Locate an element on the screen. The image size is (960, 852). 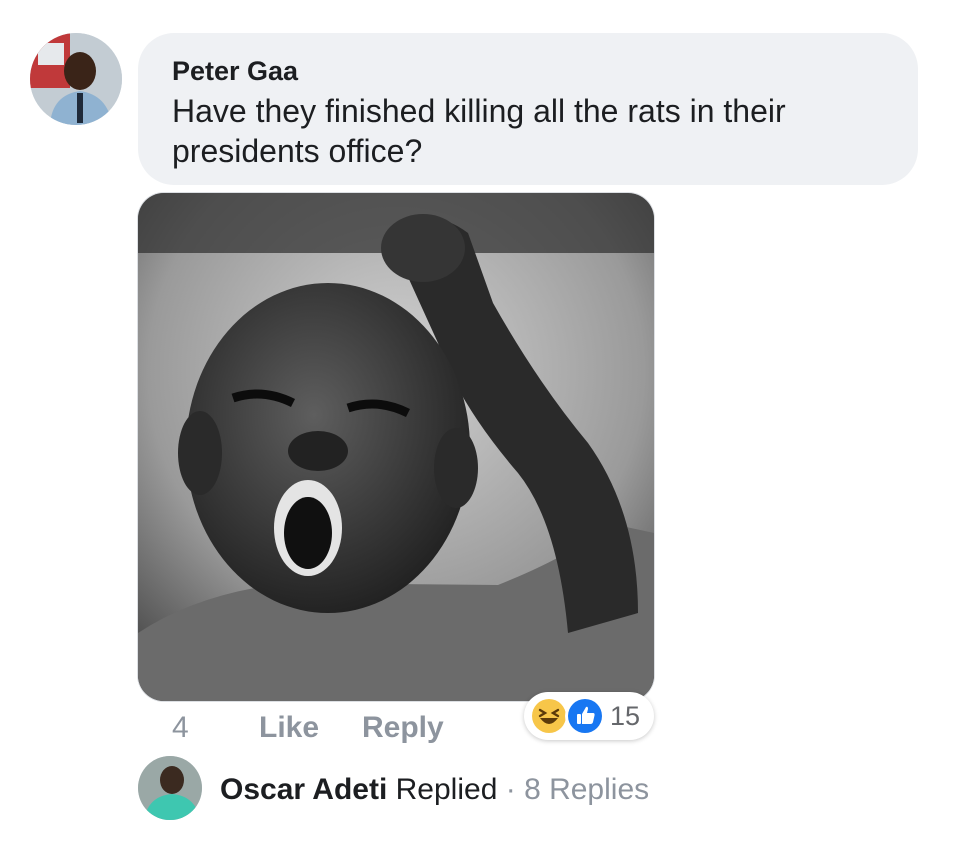
reactions-summary: 15 is located at coordinates (589, 716).